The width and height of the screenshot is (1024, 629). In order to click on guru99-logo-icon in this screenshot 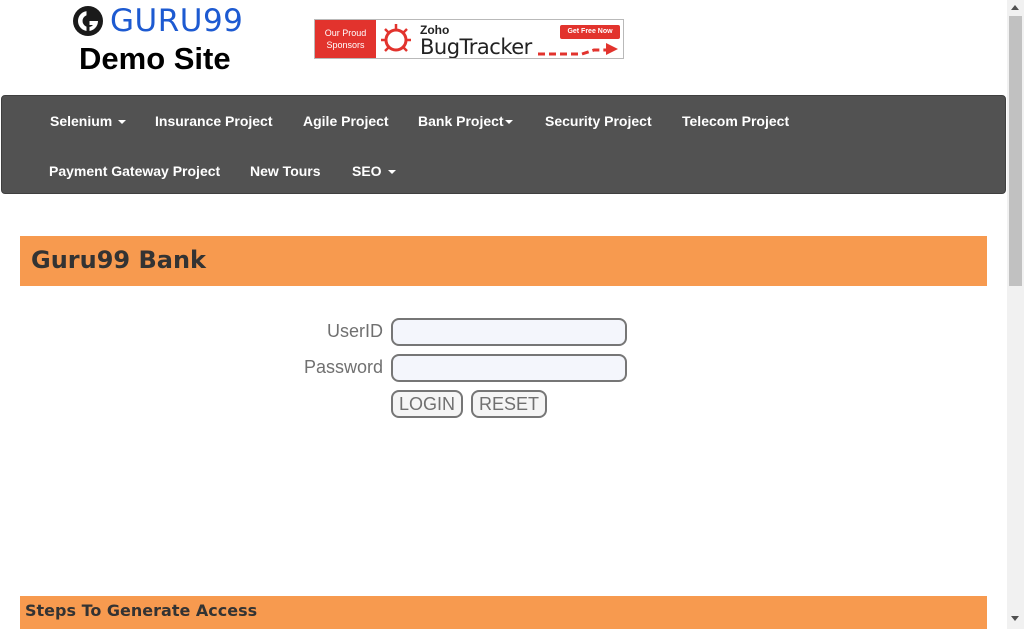, I will do `click(88, 21)`.